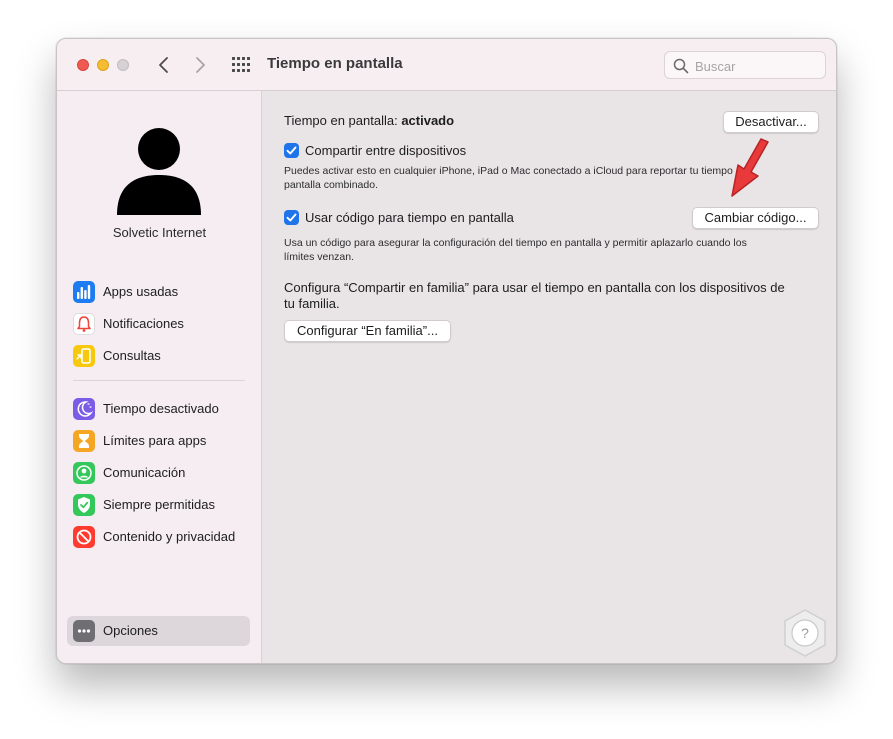 The image size is (893, 739). I want to click on user-avatar-icon, so click(159, 171).